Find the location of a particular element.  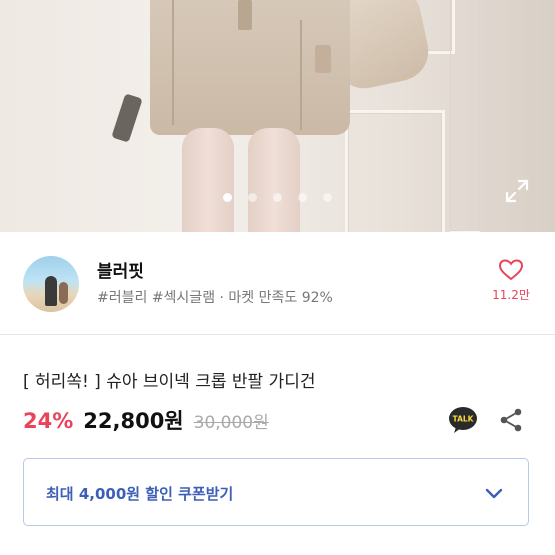

kakao-talk-button: TALK is located at coordinates (463, 420).